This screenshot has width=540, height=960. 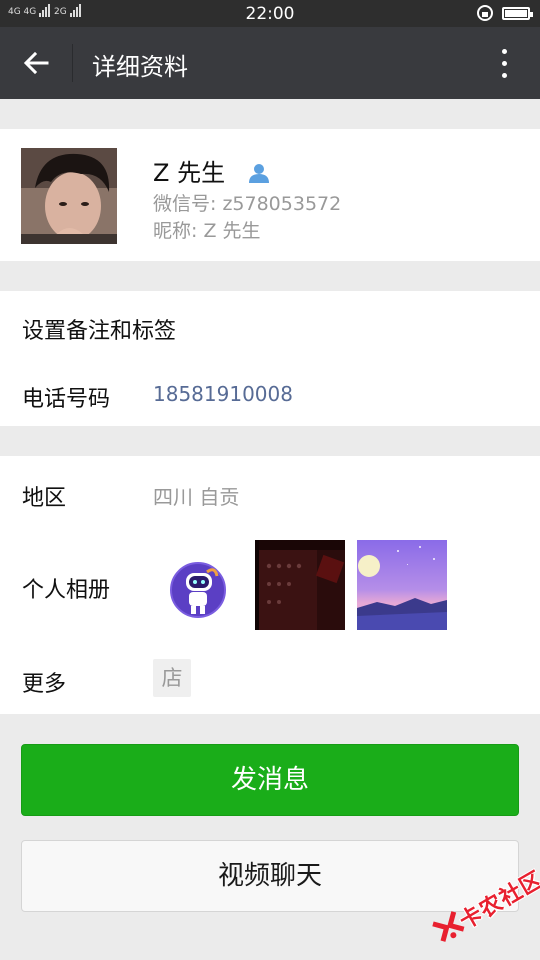 I want to click on remark-phone-card: 设置备注和标签 电话号码 18581910008, so click(x=270, y=358).